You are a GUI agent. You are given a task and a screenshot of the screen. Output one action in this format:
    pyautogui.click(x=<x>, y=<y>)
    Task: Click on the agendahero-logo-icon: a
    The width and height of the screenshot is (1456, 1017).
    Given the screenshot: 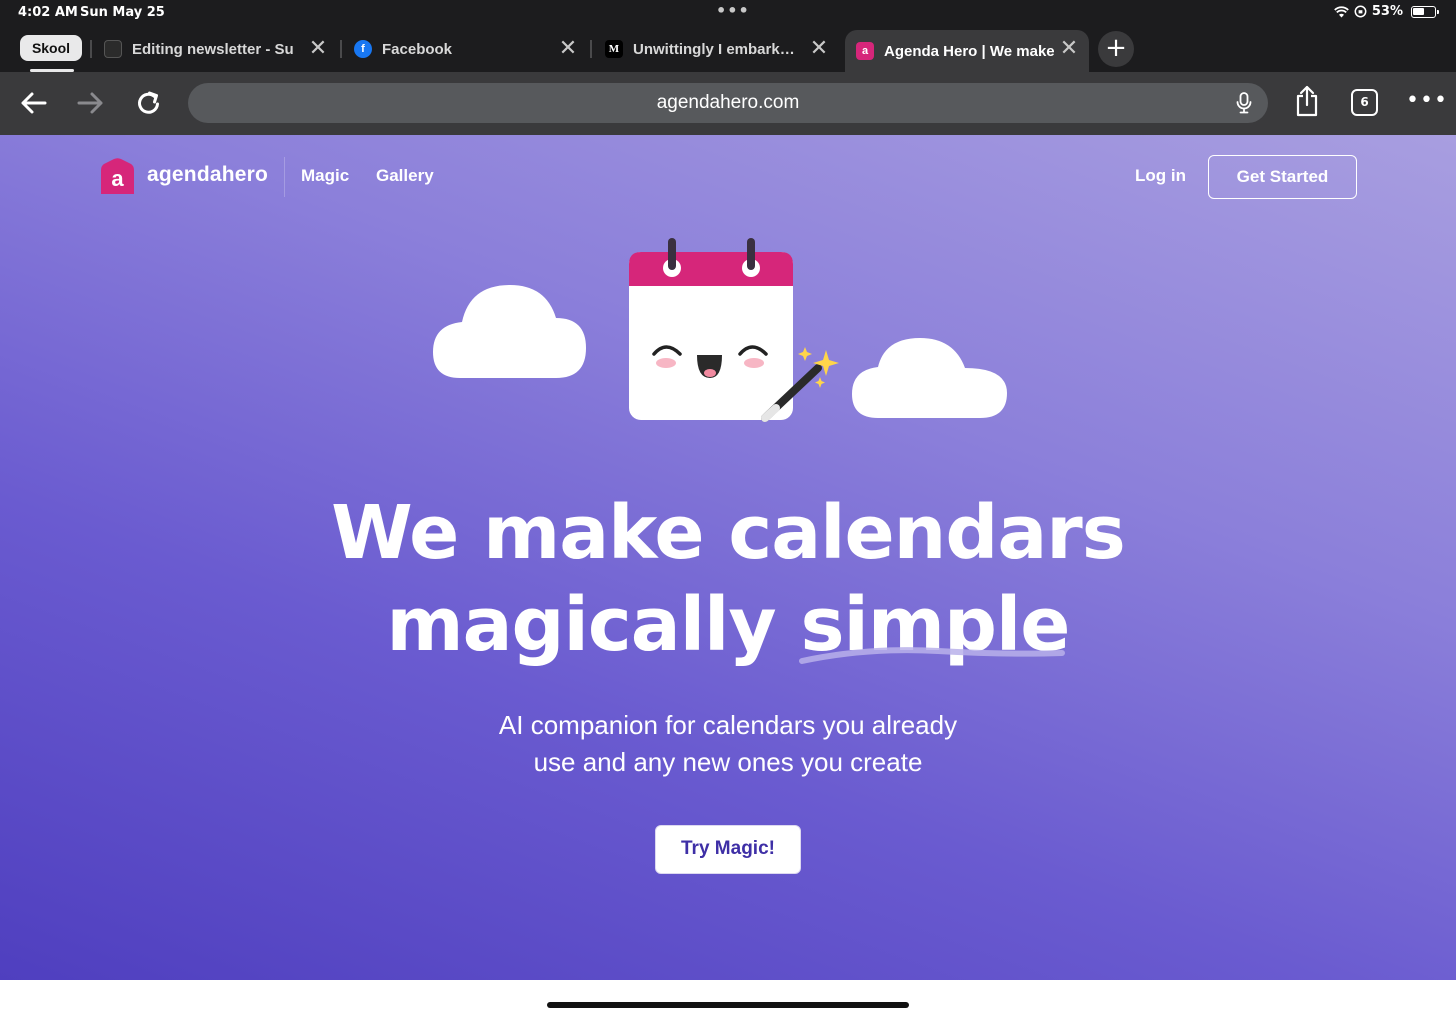 What is the action you would take?
    pyautogui.click(x=117, y=177)
    